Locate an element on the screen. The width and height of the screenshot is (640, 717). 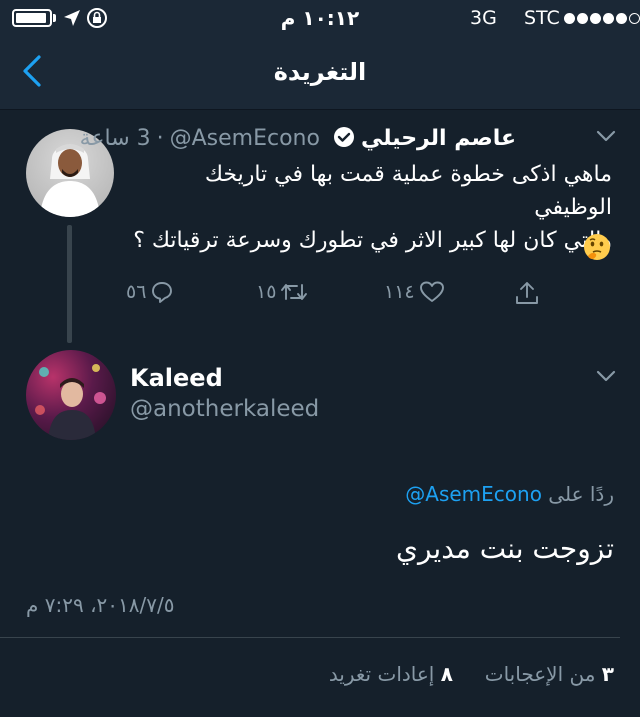
like-action: ١١٤ is located at coordinates (414, 292).